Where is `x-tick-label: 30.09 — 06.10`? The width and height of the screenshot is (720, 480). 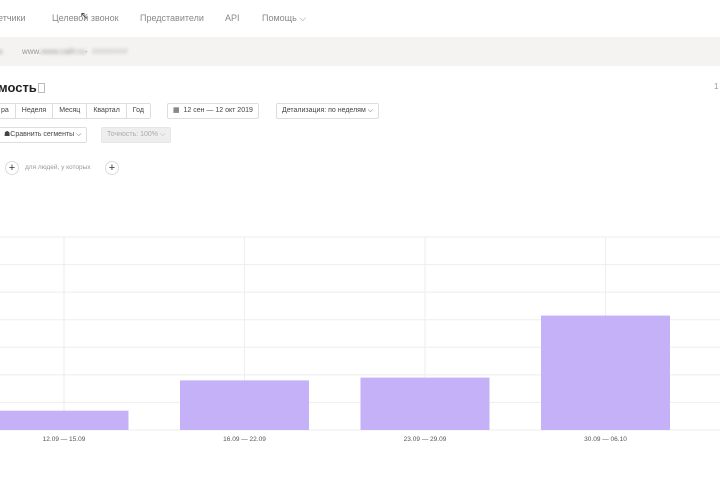 x-tick-label: 30.09 — 06.10 is located at coordinates (605, 439).